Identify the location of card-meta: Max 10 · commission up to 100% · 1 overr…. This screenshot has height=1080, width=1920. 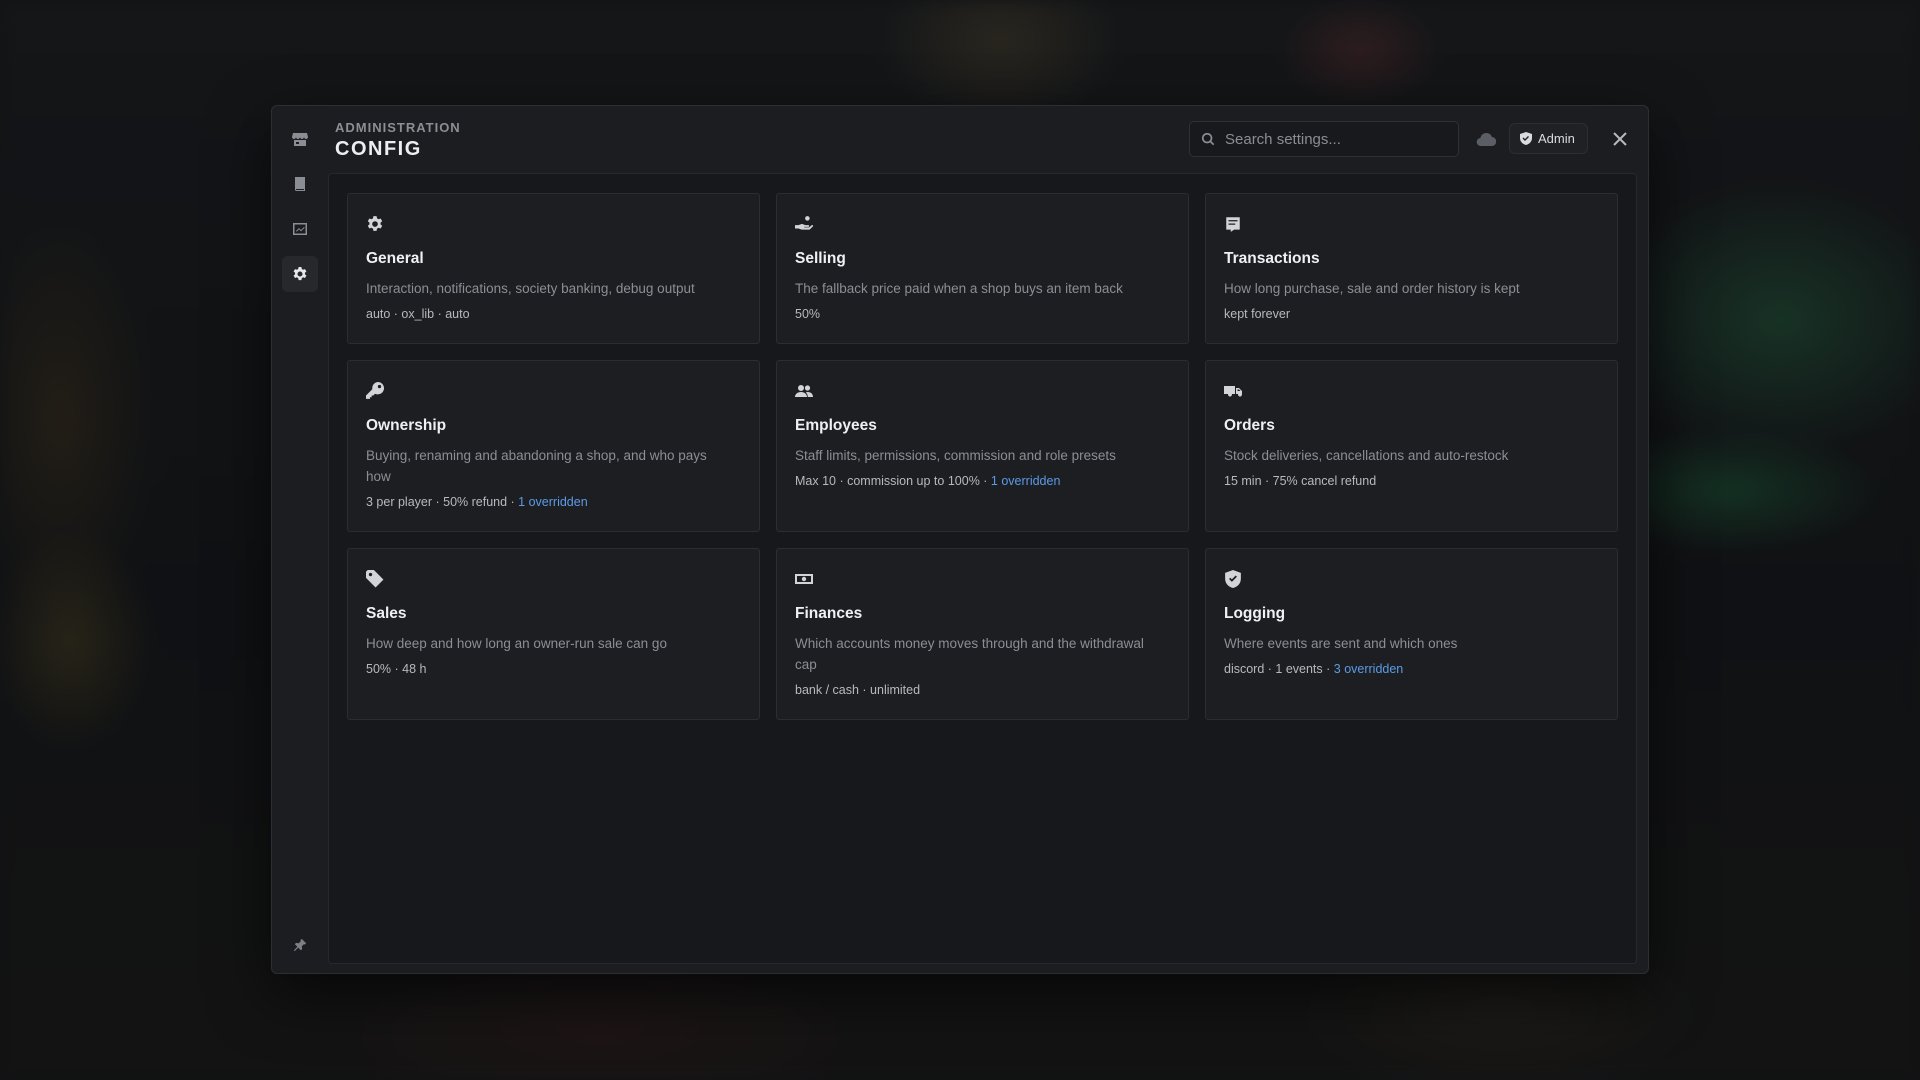
(982, 481).